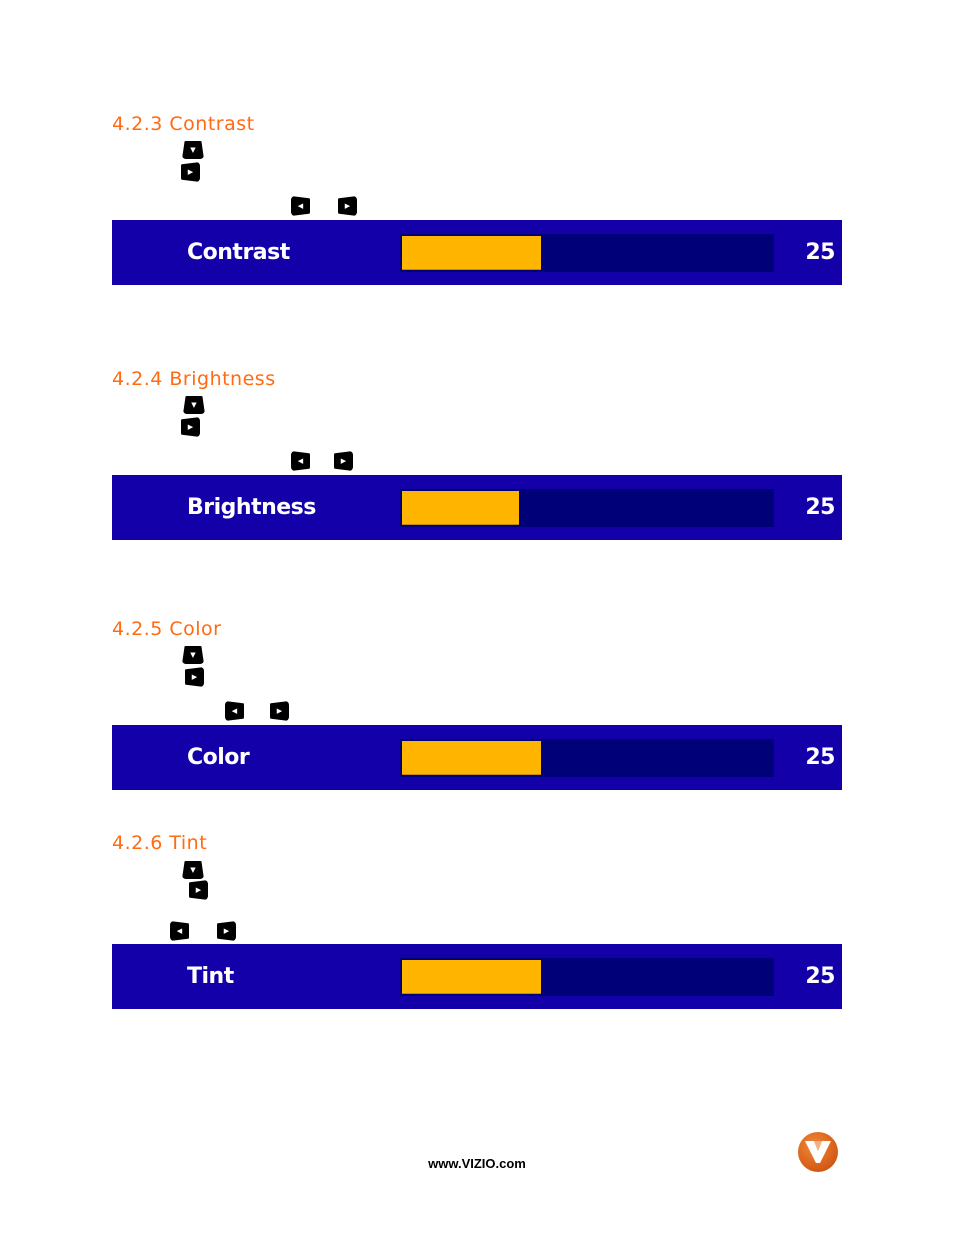 Image resolution: width=954 pixels, height=1235 pixels. I want to click on vizio-logo-icon, so click(818, 1152).